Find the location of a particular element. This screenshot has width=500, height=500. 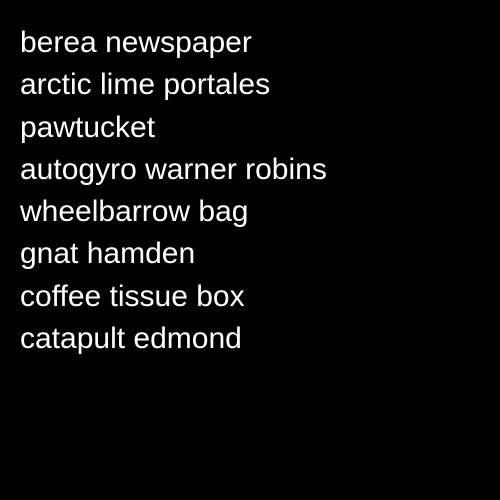

text-line: catapult edmond is located at coordinates (131, 339).